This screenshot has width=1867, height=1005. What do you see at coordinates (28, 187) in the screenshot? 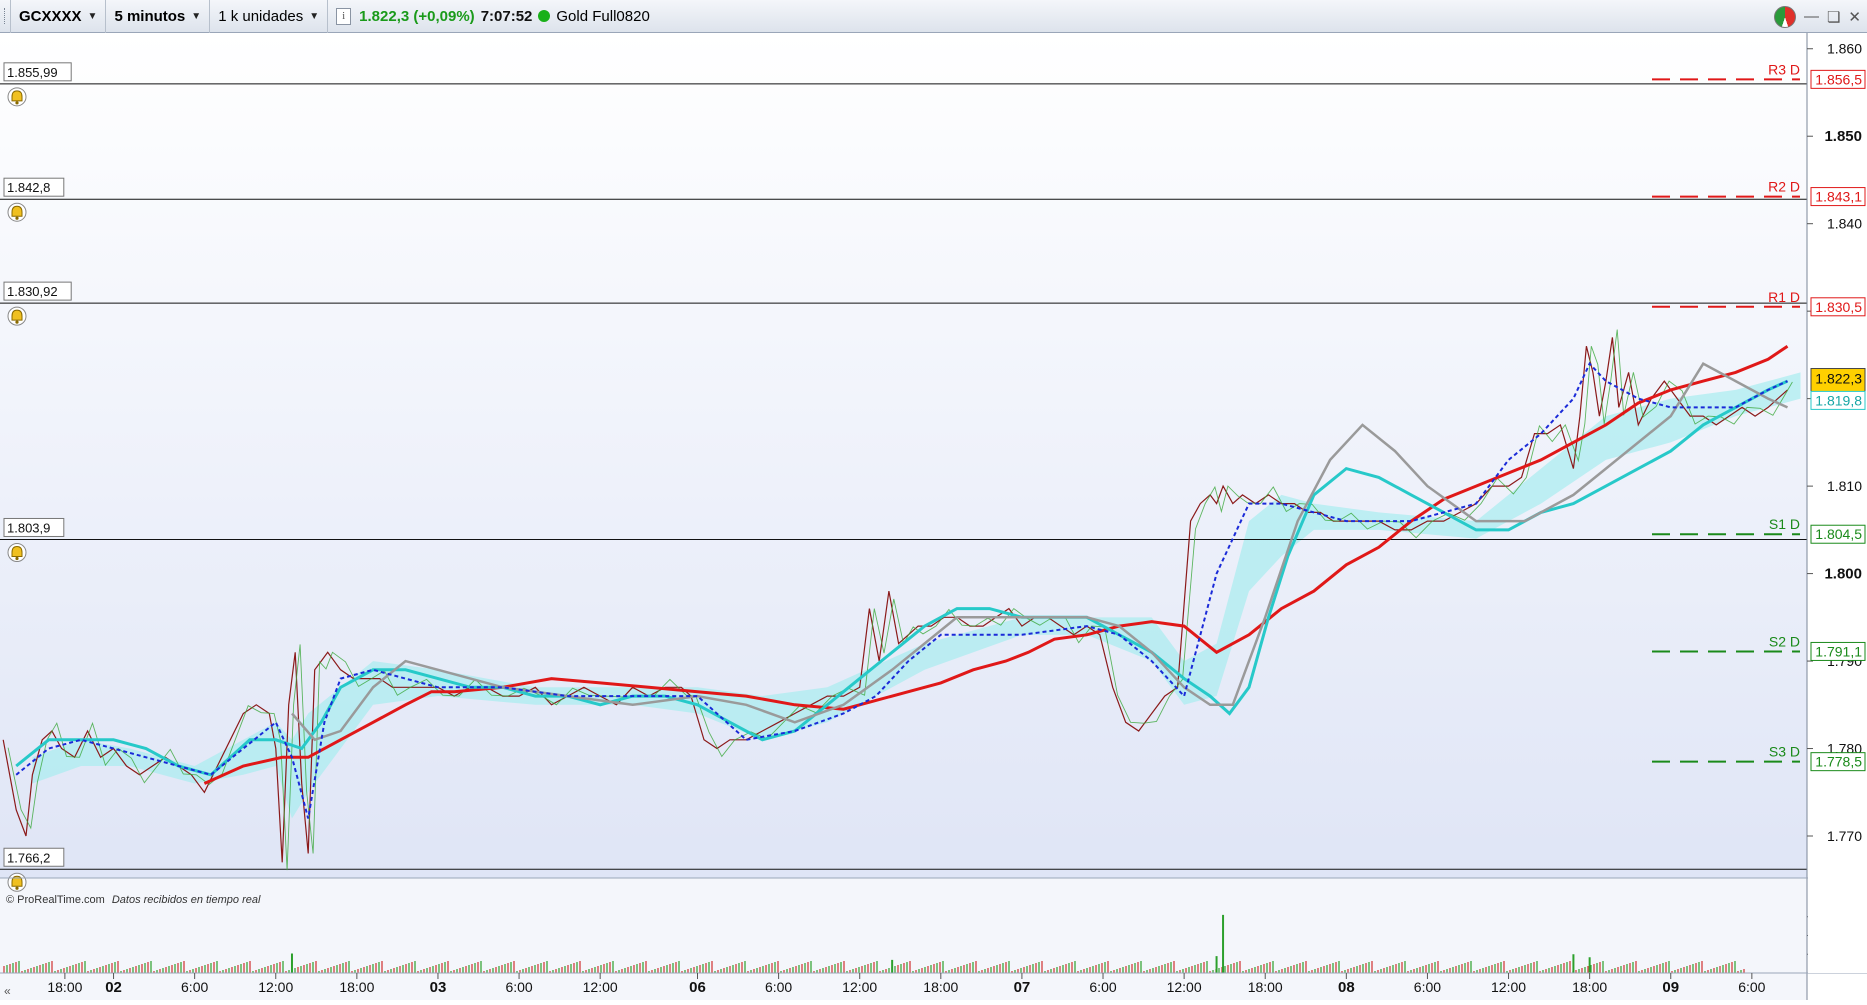
I see `alert-line-label: 1.842,8` at bounding box center [28, 187].